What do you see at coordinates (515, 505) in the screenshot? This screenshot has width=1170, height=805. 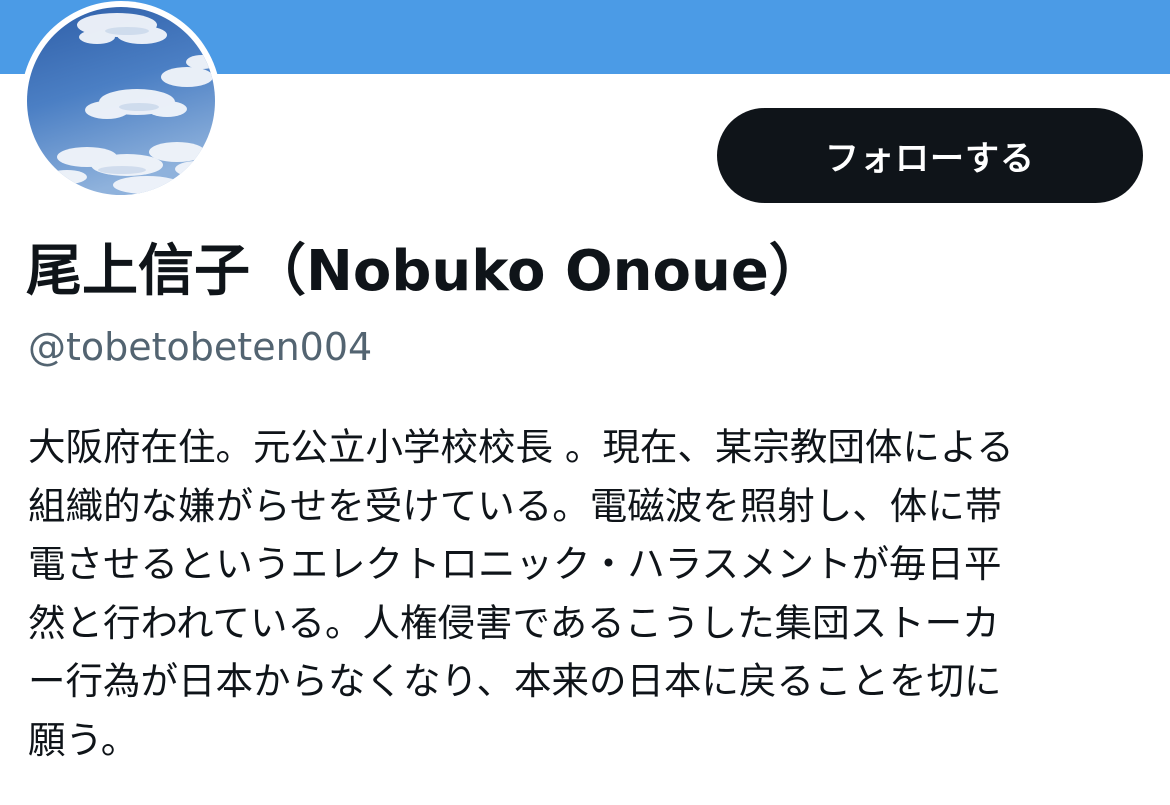 I see `bio-line: 組織的な嫌がらせを受けている。電磁波を照射し、体に帯` at bounding box center [515, 505].